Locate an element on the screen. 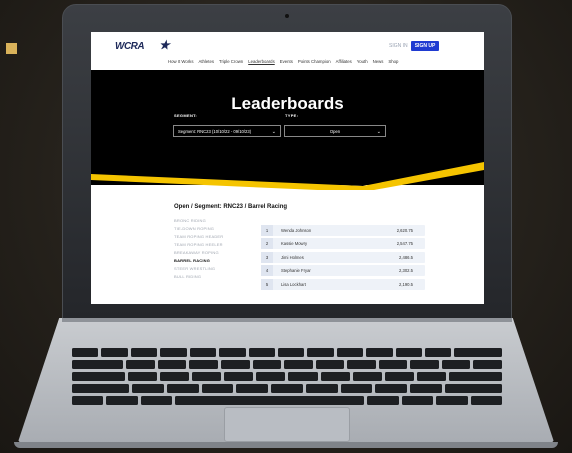  sign-up-button: SIGN UP is located at coordinates (425, 46).